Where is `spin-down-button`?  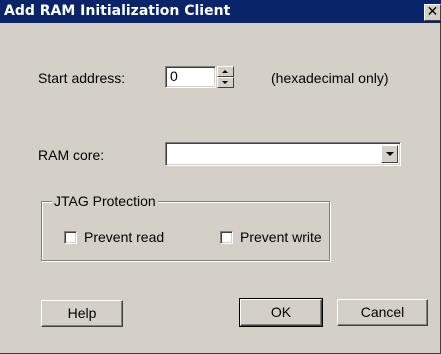
spin-down-button is located at coordinates (225, 82).